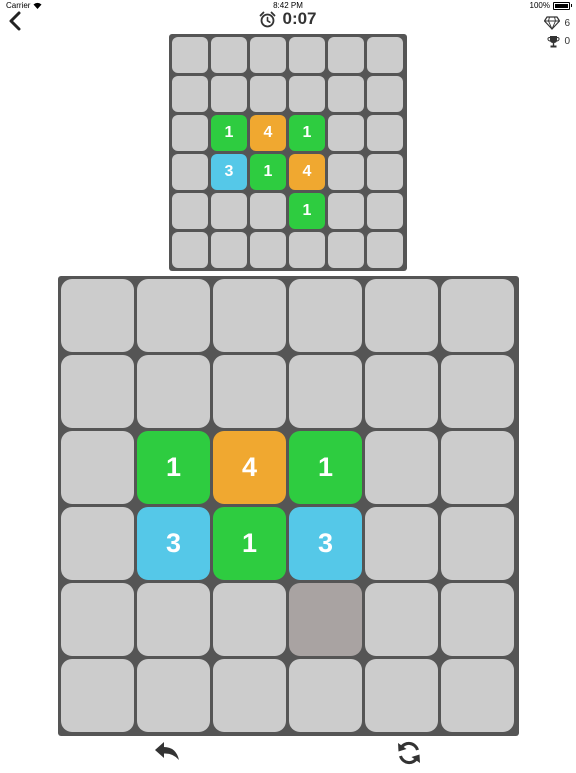  What do you see at coordinates (567, 41) in the screenshot?
I see `trophies-count: 0` at bounding box center [567, 41].